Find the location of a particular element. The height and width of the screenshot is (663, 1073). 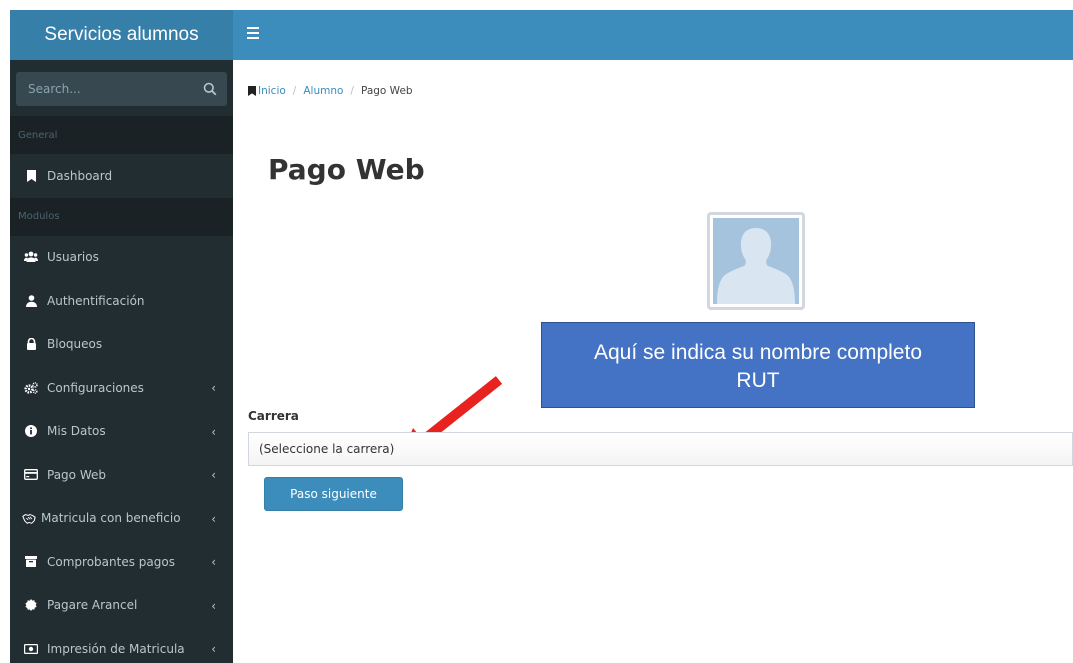

sidebar-item-configuraciones: Configuraciones ‹ is located at coordinates (121, 388).